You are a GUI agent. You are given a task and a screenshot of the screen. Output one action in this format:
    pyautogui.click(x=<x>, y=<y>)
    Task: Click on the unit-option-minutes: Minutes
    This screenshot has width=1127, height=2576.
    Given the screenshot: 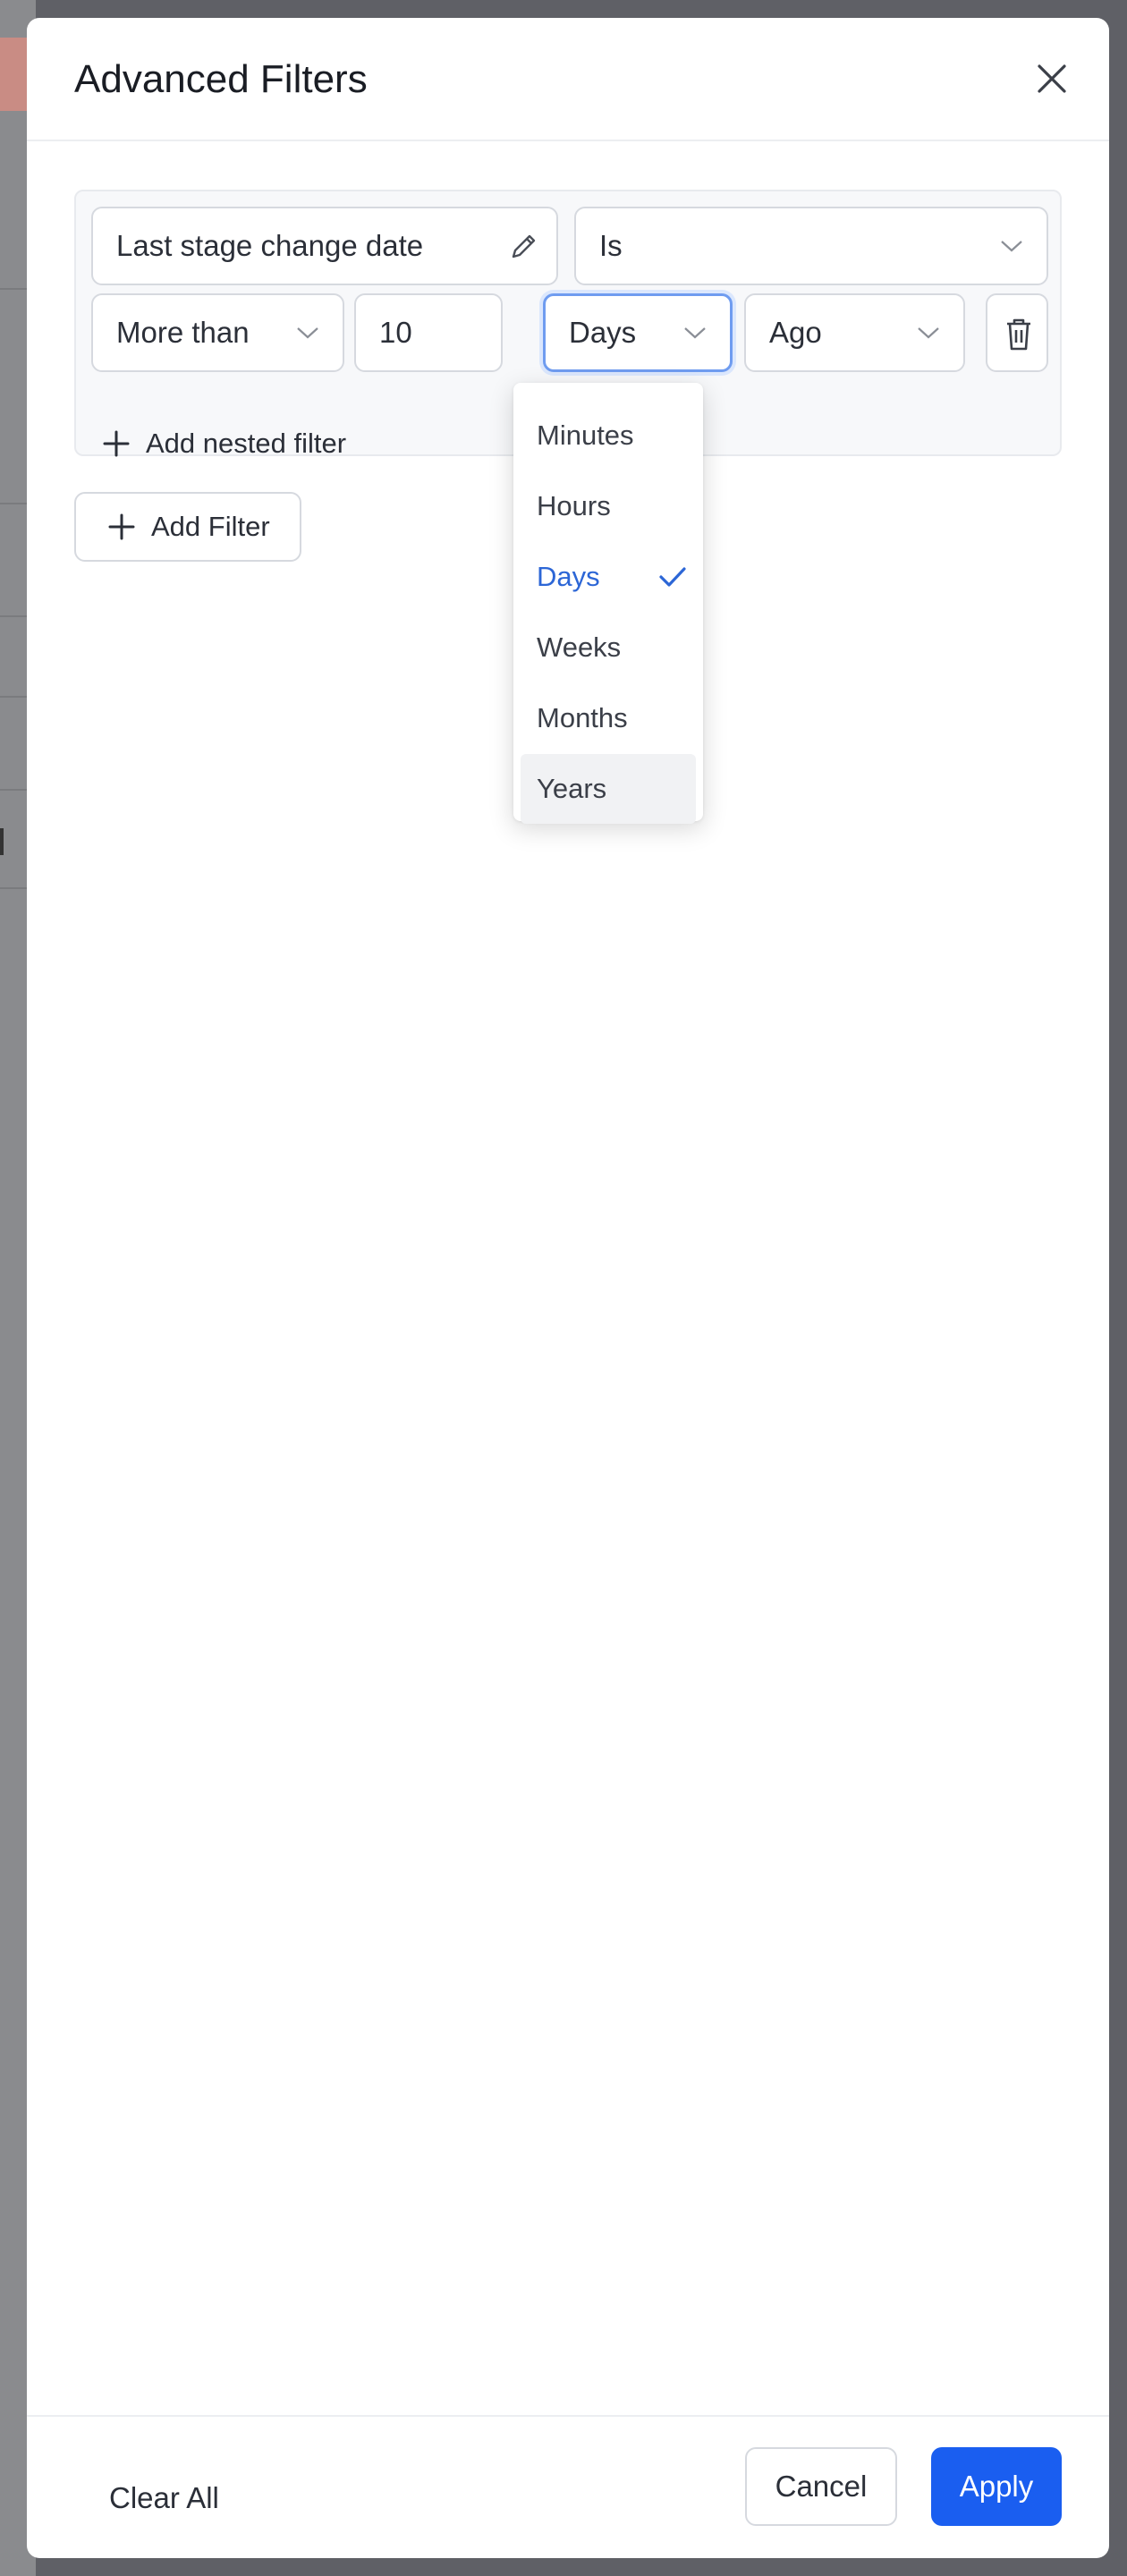 What is the action you would take?
    pyautogui.click(x=608, y=435)
    